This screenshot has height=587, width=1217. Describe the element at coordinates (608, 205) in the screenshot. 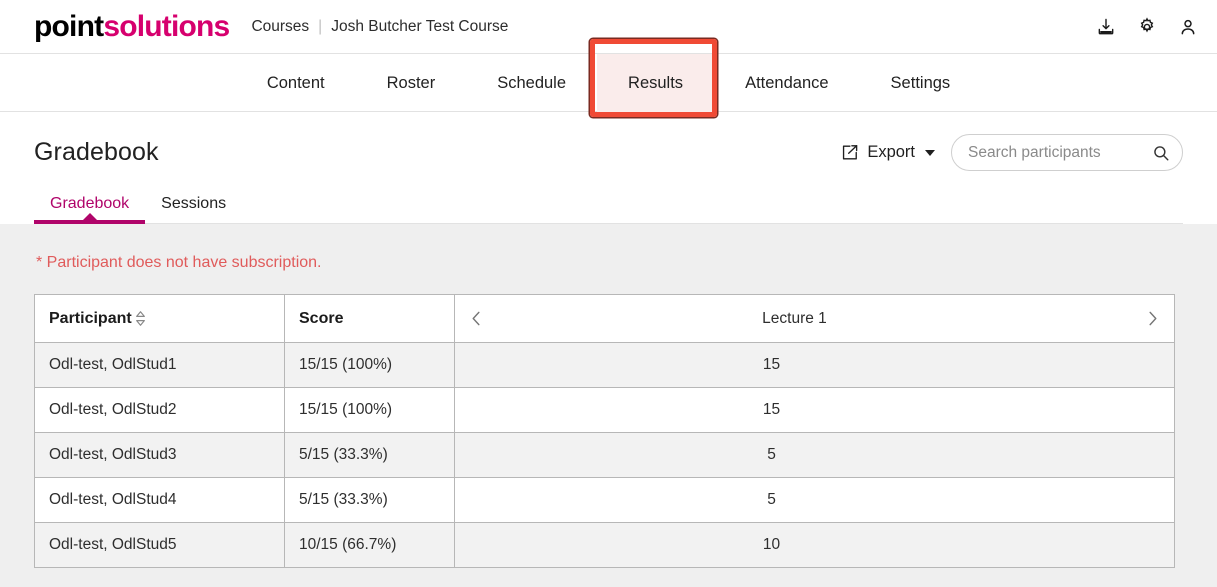

I see `sub-tabs: Gradebook Sessions` at that location.